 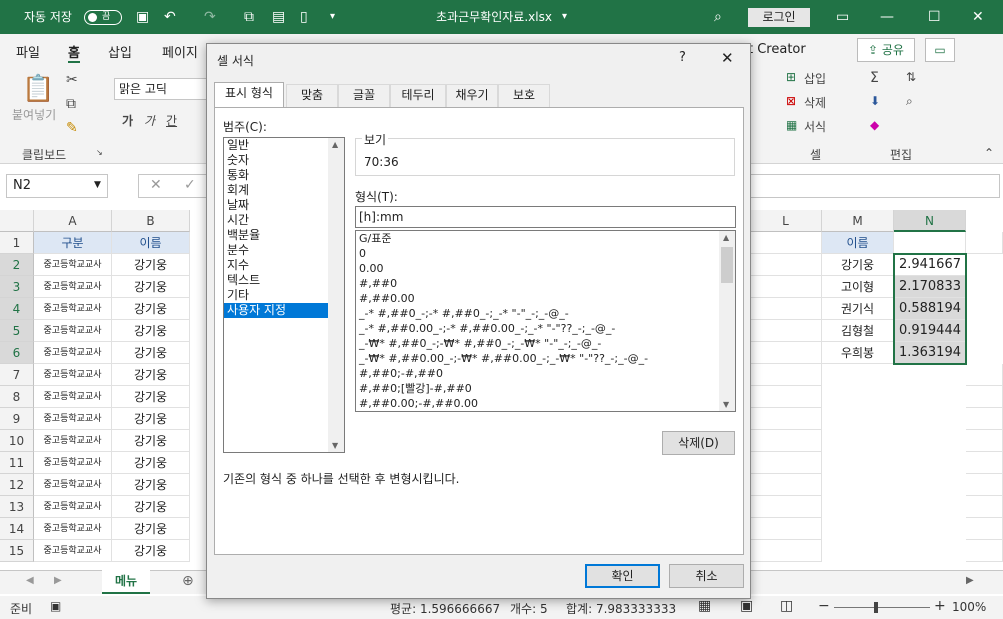 What do you see at coordinates (17, 551) in the screenshot?
I see `row-header: 15` at bounding box center [17, 551].